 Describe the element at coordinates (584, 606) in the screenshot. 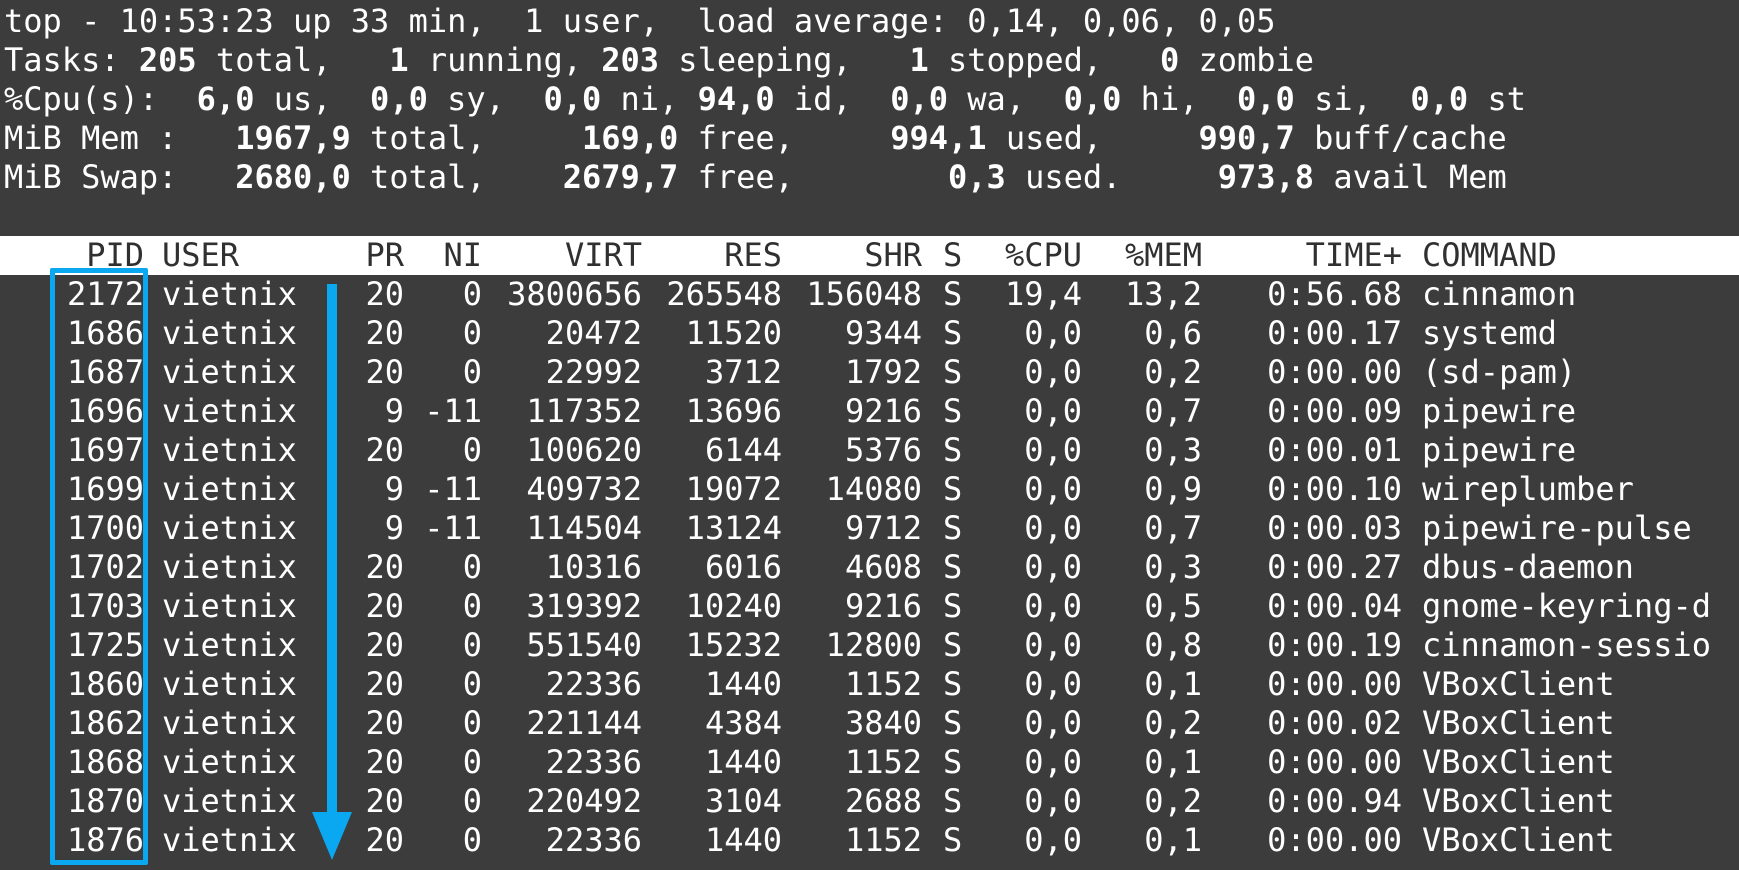

I see `cell-virt: 319392` at that location.